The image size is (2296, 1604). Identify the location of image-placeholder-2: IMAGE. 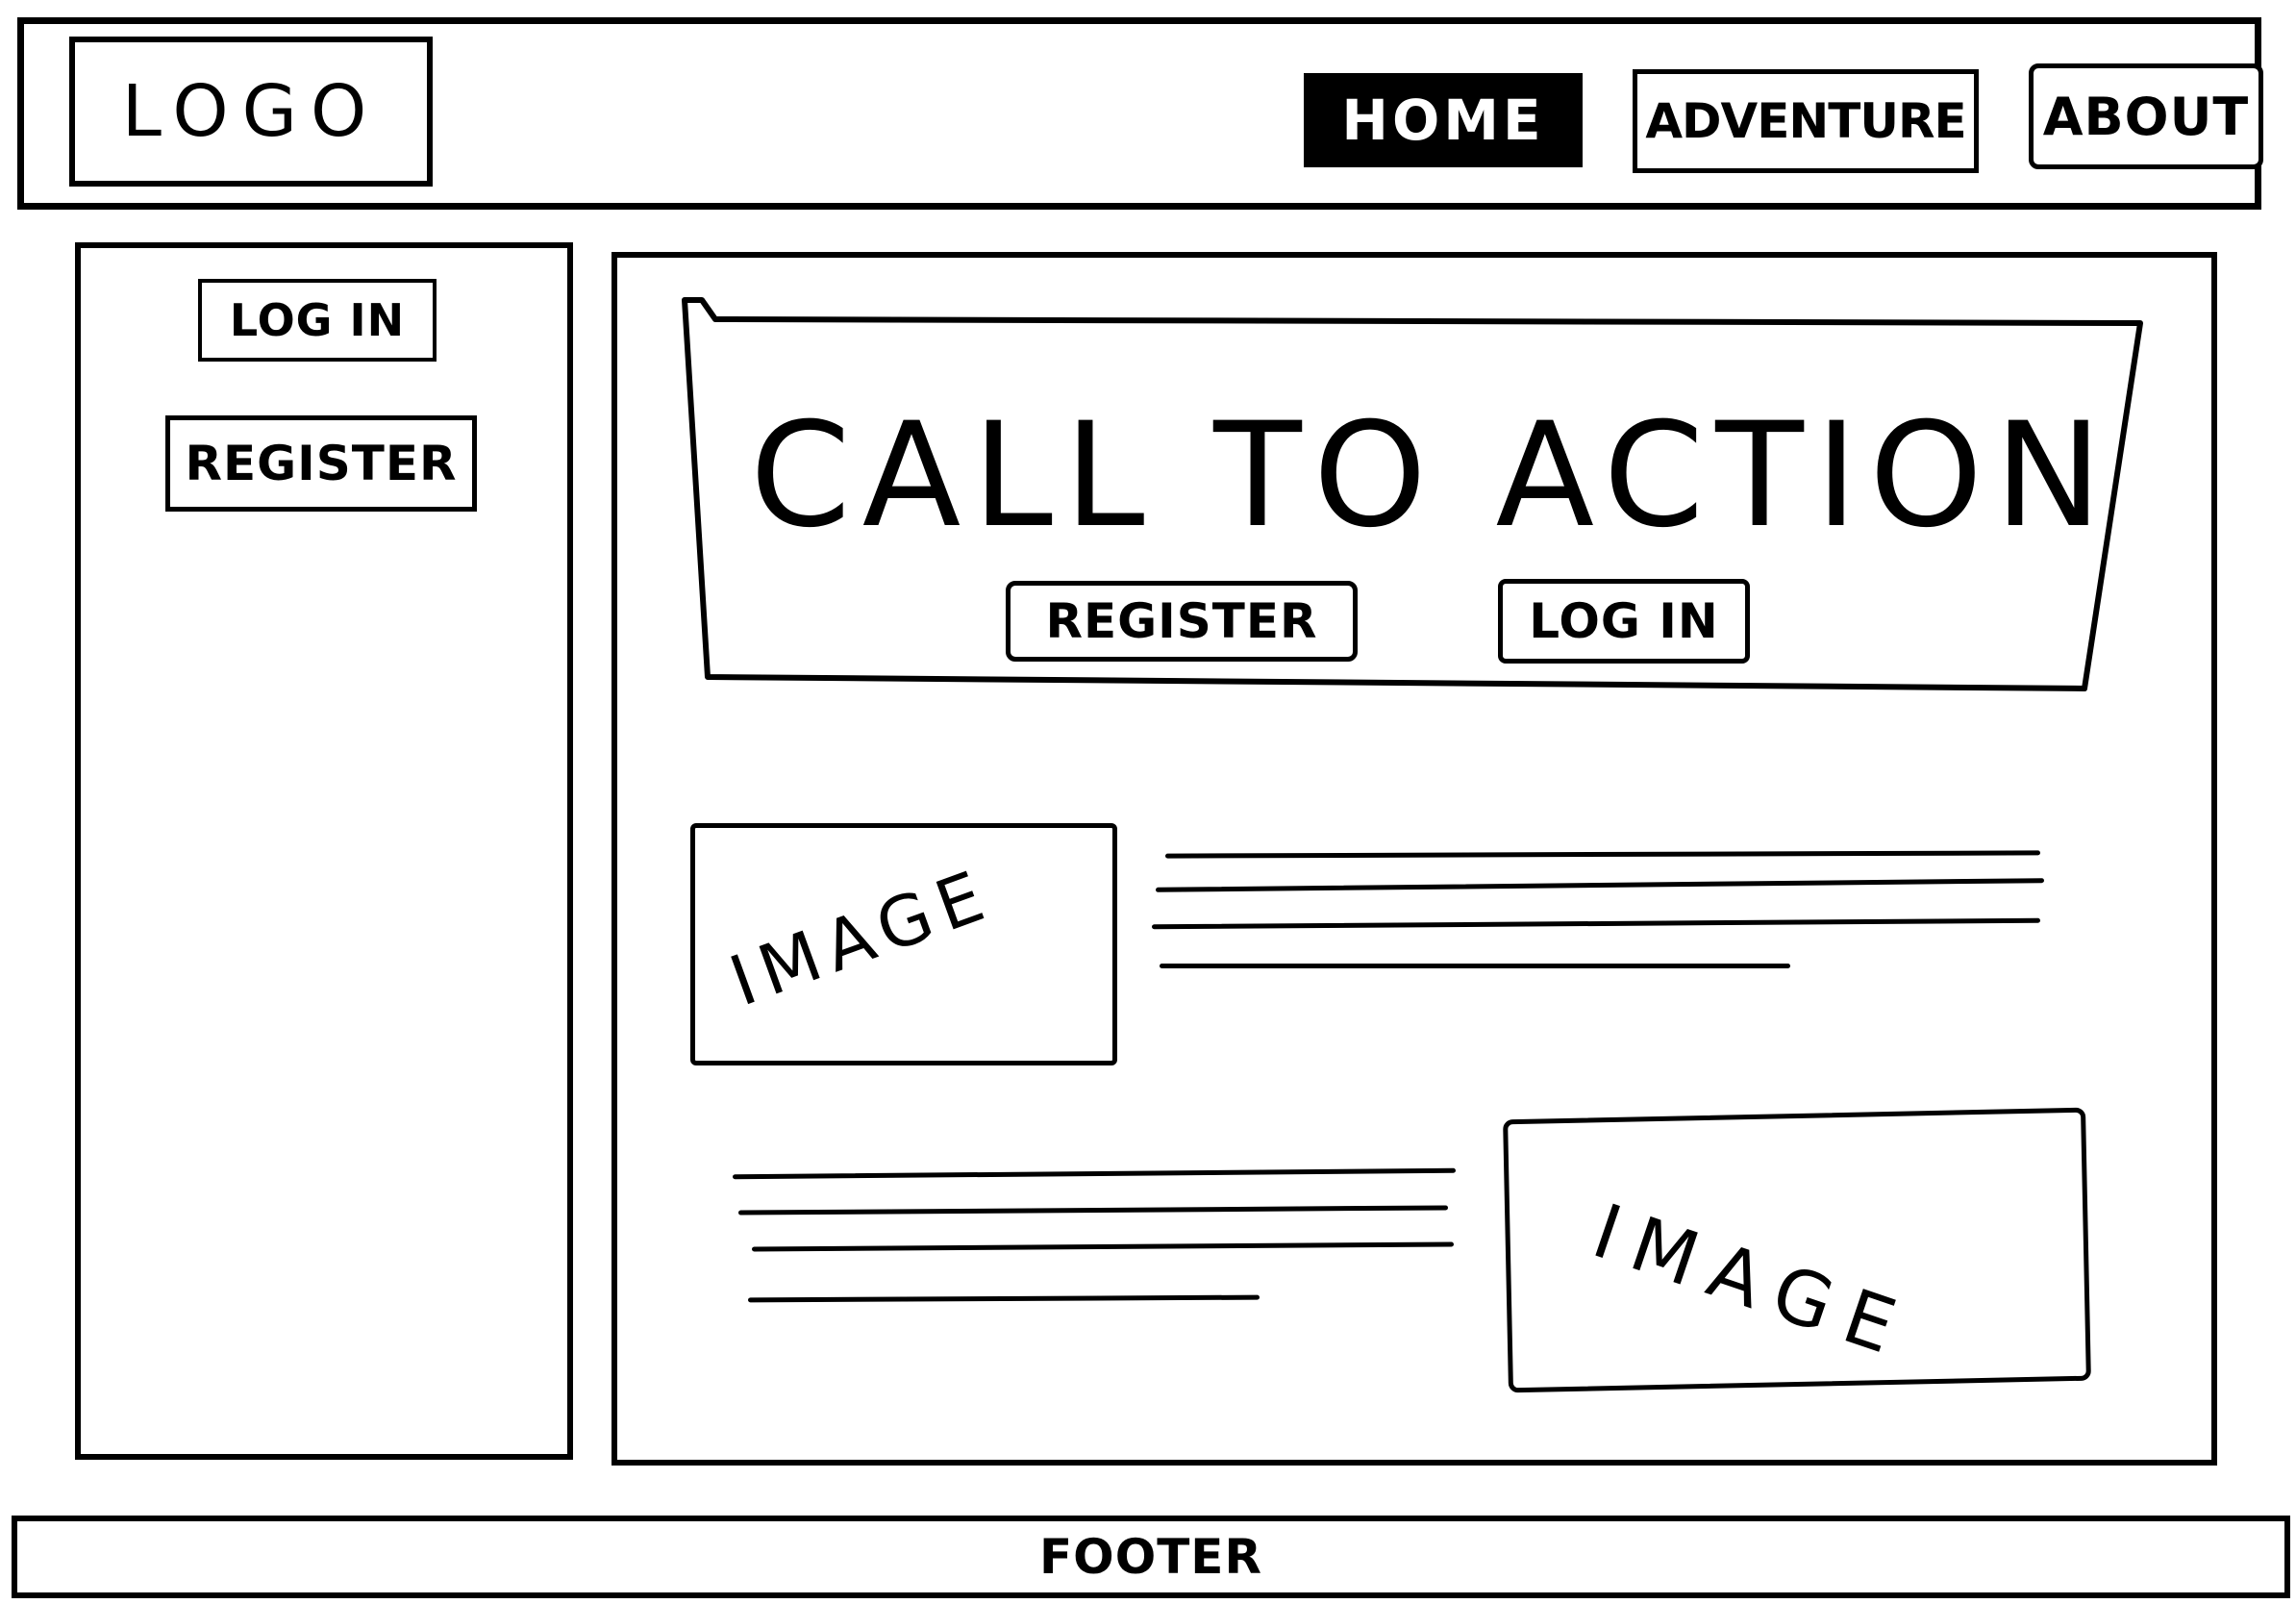
(1797, 1250).